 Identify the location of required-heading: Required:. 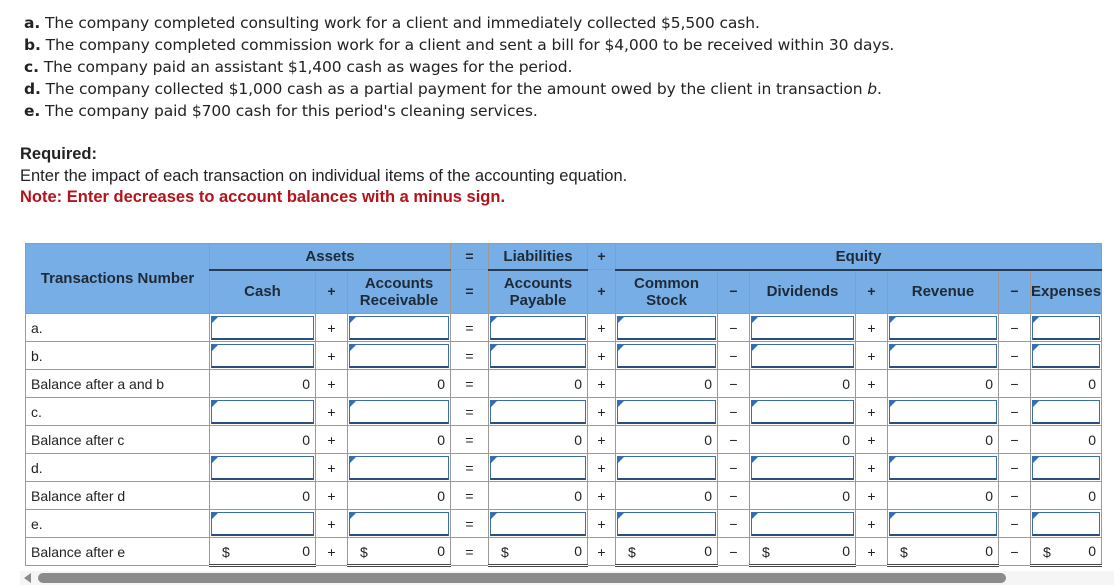
(59, 154).